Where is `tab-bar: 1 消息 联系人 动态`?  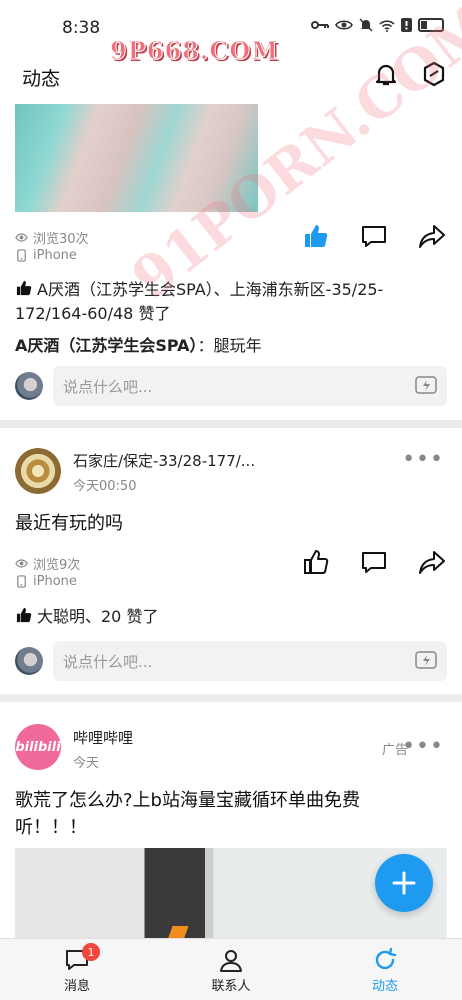
tab-bar: 1 消息 联系人 动态 is located at coordinates (231, 969).